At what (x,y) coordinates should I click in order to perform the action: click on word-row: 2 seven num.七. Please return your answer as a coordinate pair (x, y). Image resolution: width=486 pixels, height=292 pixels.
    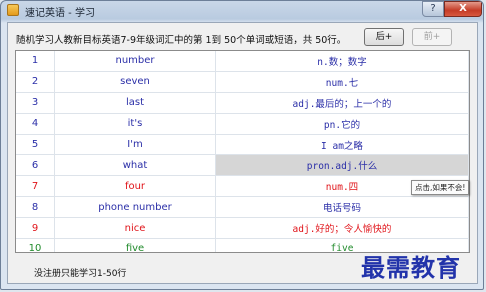
    Looking at the image, I should click on (242, 82).